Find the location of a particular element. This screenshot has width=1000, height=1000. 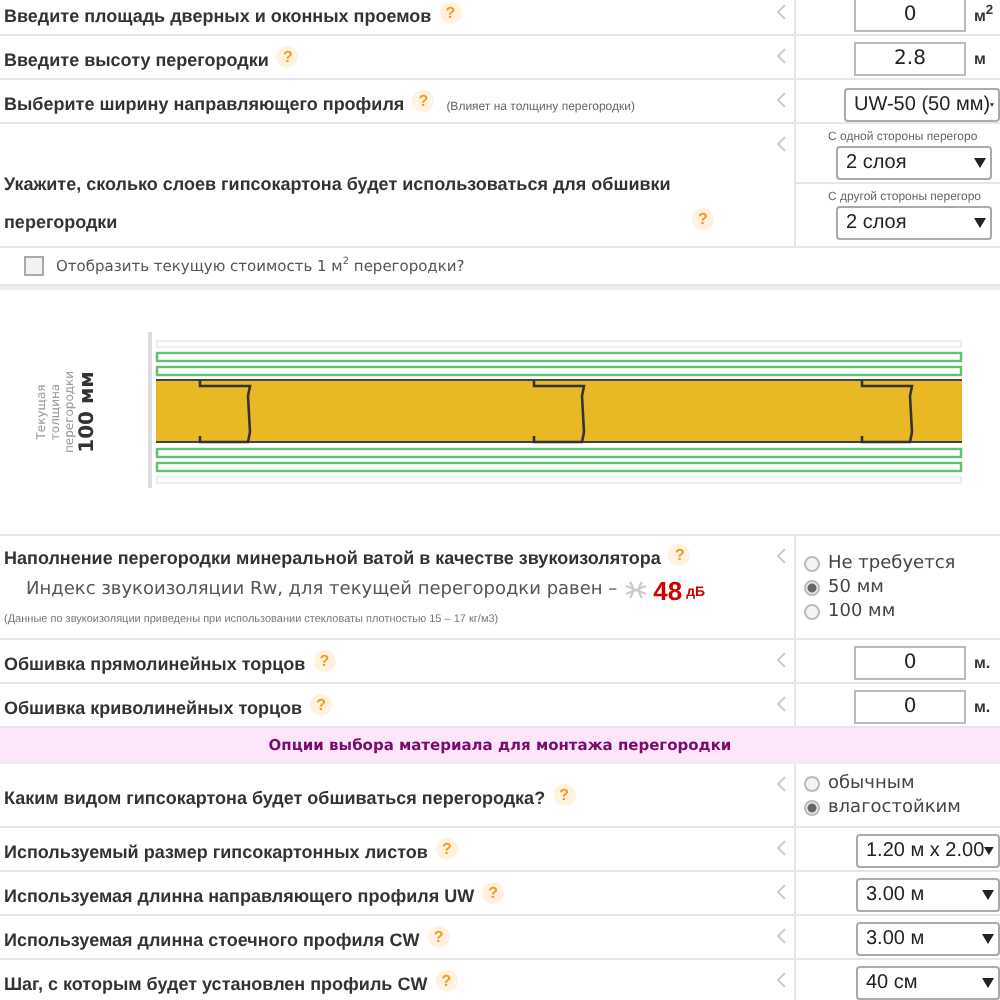

radio-option: 100 мм is located at coordinates (880, 611).